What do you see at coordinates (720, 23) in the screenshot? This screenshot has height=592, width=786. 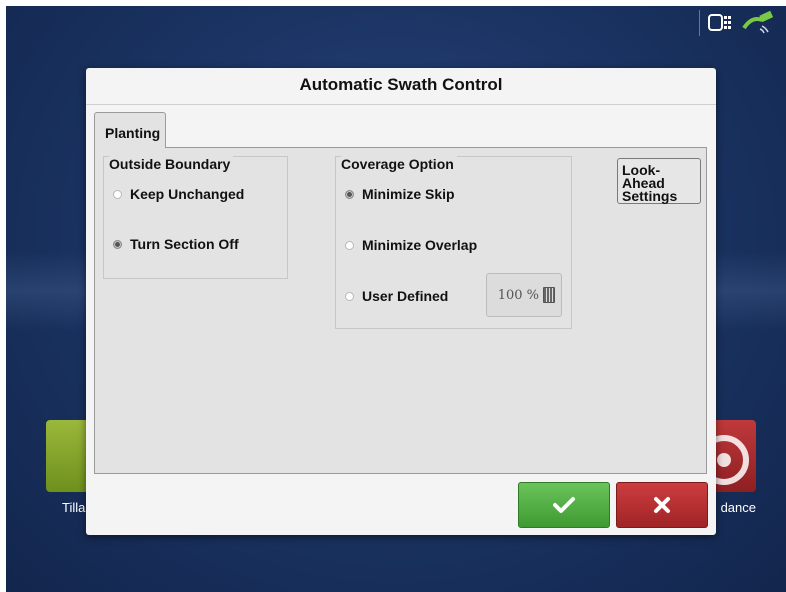 I see `display-icon` at bounding box center [720, 23].